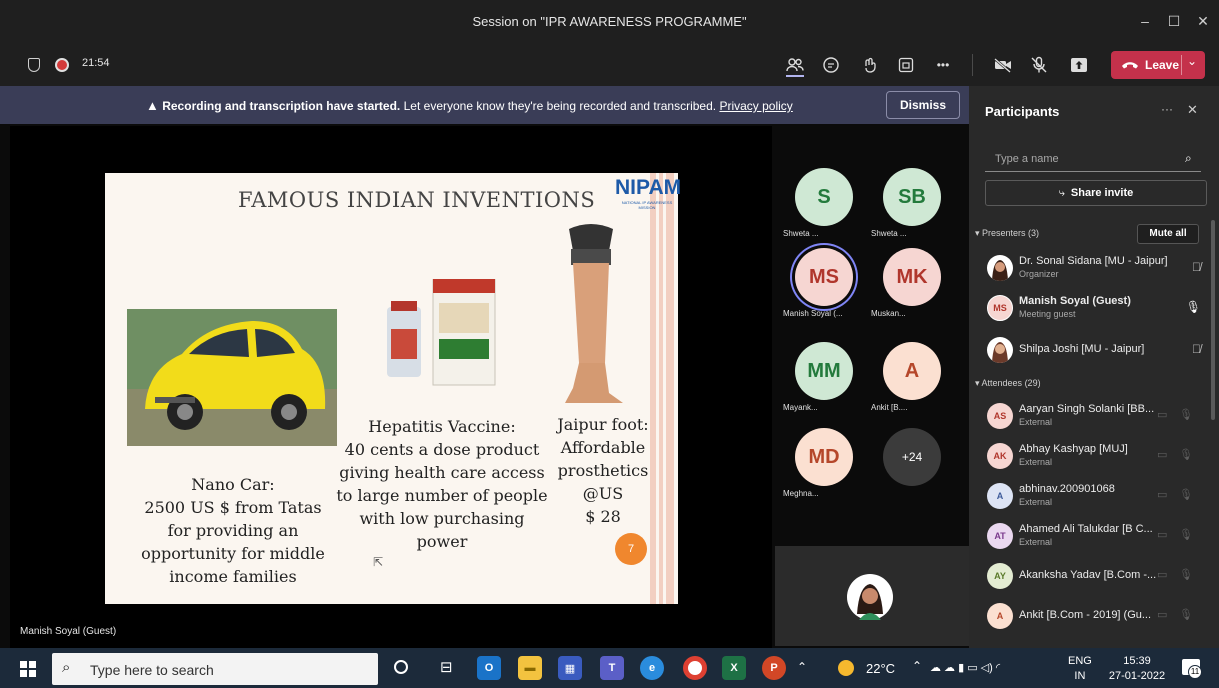 This screenshot has width=1219, height=688. What do you see at coordinates (1096, 193) in the screenshot?
I see `share-invite-button: ⤷ Share invite` at bounding box center [1096, 193].